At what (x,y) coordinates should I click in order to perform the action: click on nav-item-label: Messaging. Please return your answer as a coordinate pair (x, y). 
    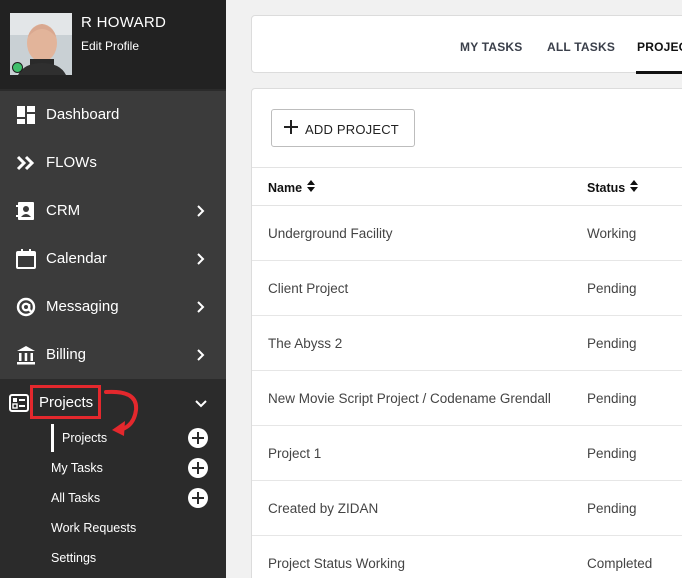
    Looking at the image, I should click on (82, 306).